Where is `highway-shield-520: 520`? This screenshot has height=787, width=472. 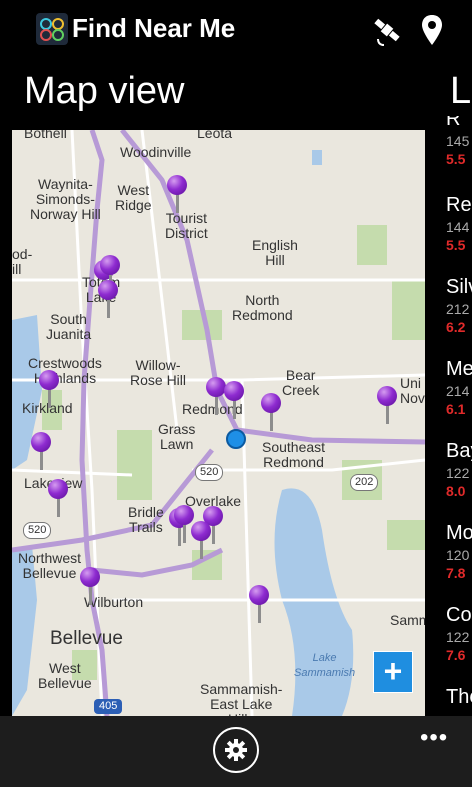 highway-shield-520: 520 is located at coordinates (209, 472).